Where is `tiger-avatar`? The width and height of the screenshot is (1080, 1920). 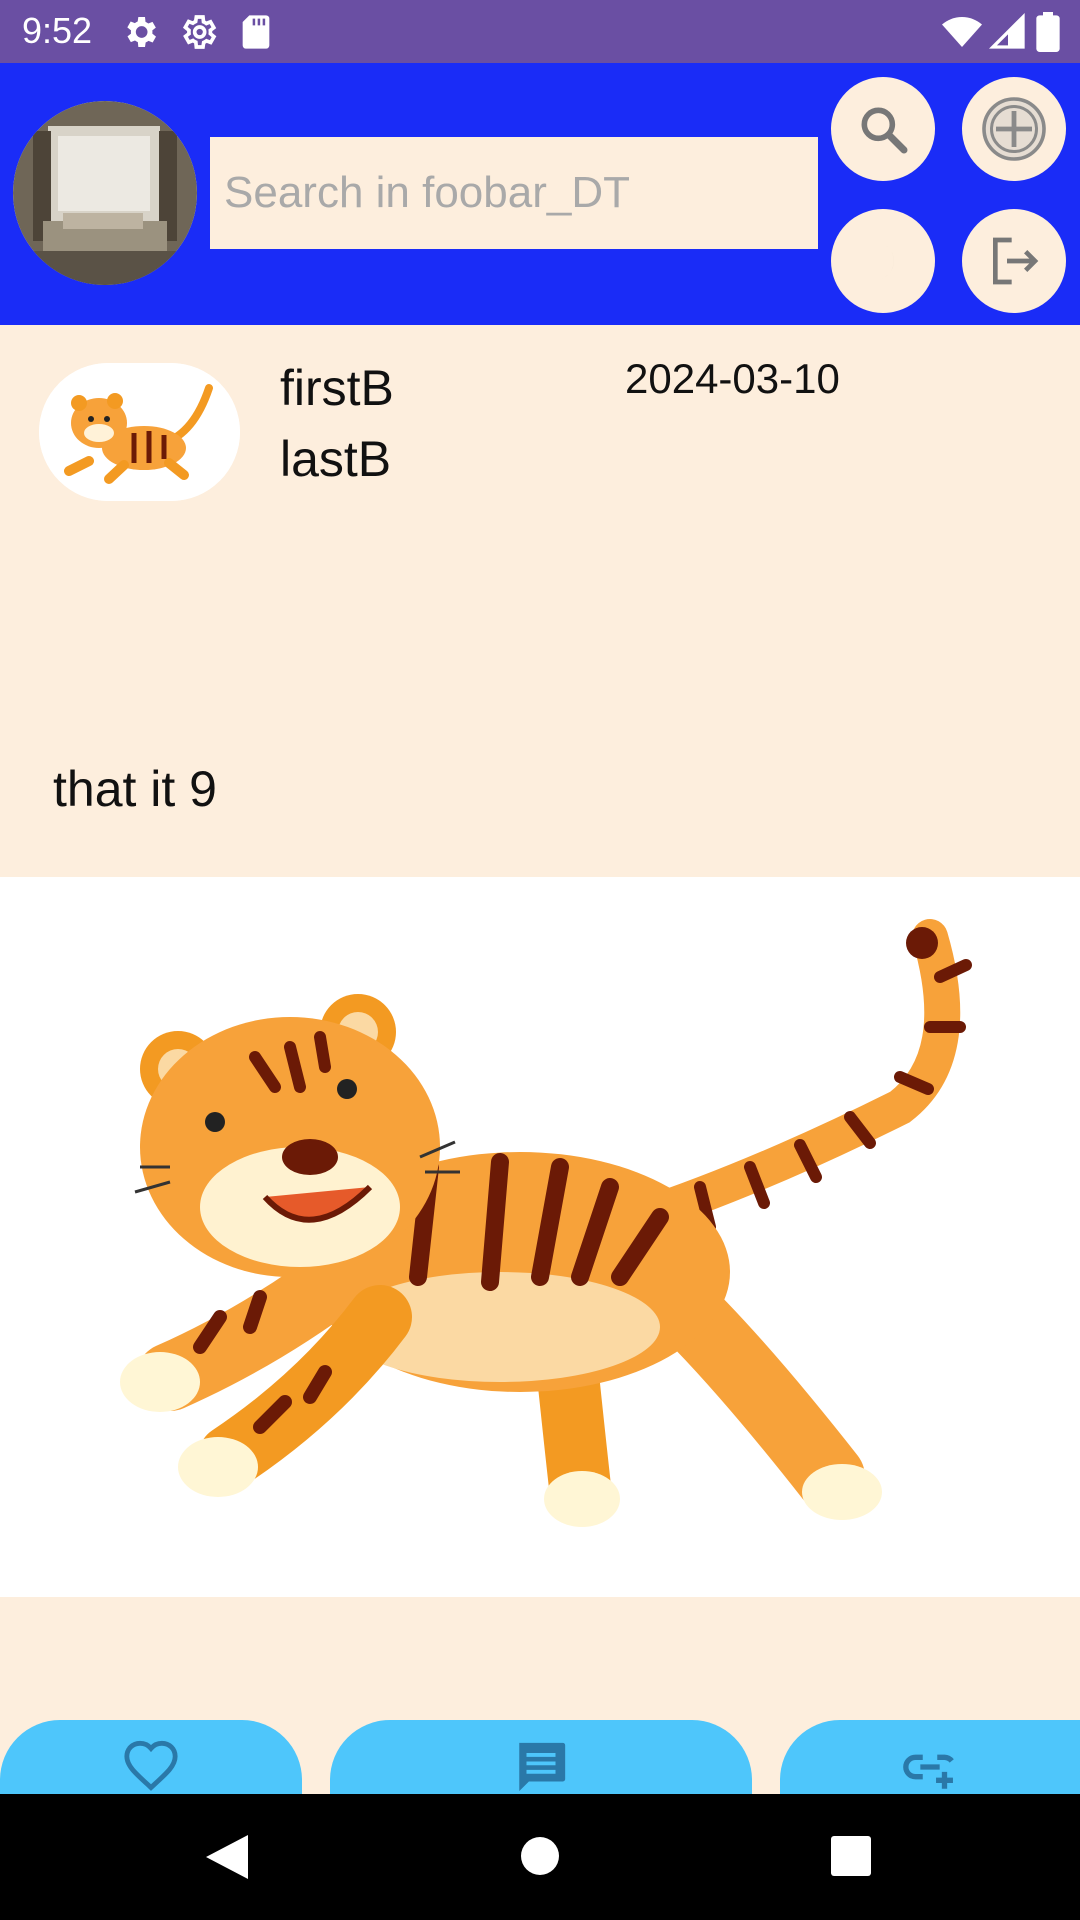 tiger-avatar is located at coordinates (139, 432).